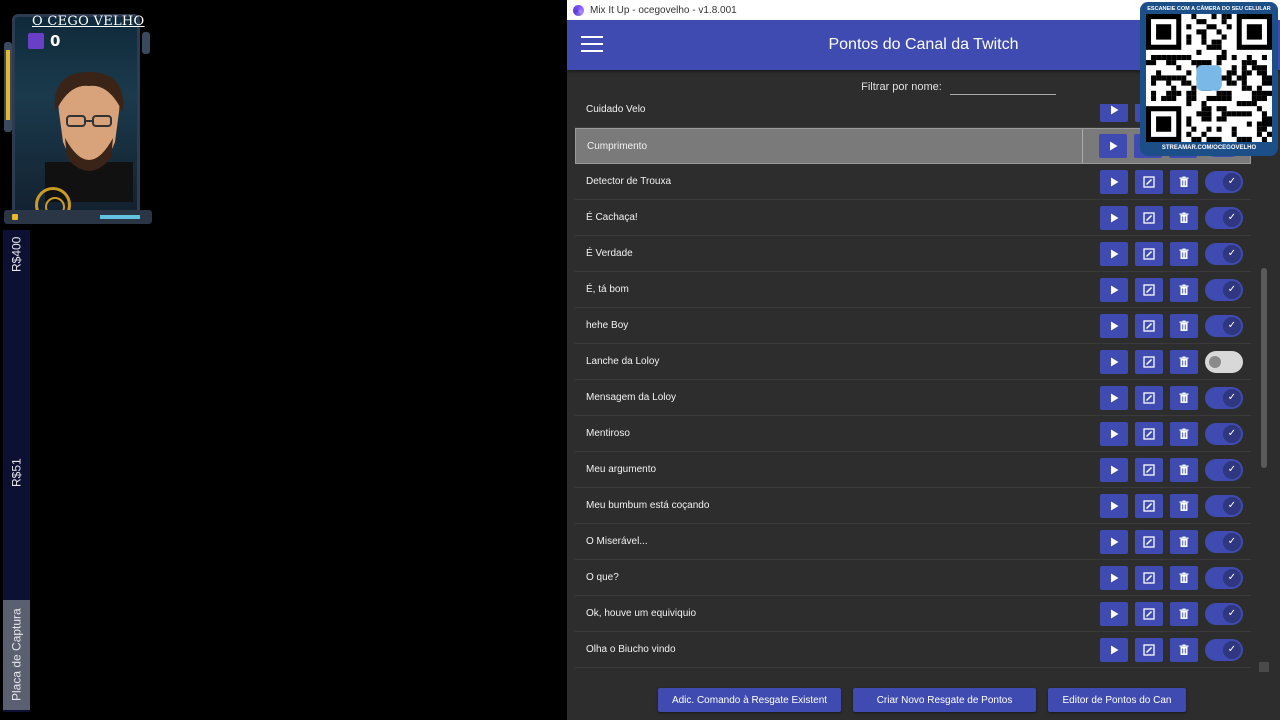 The height and width of the screenshot is (720, 1280). I want to click on list-item: Meu bumbum está coçando ✓, so click(913, 506).